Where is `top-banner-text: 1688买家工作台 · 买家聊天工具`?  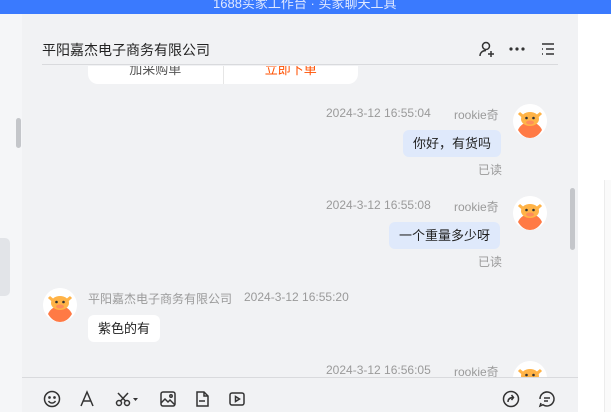 top-banner-text: 1688买家工作台 · 买家聊天工具 is located at coordinates (305, 5).